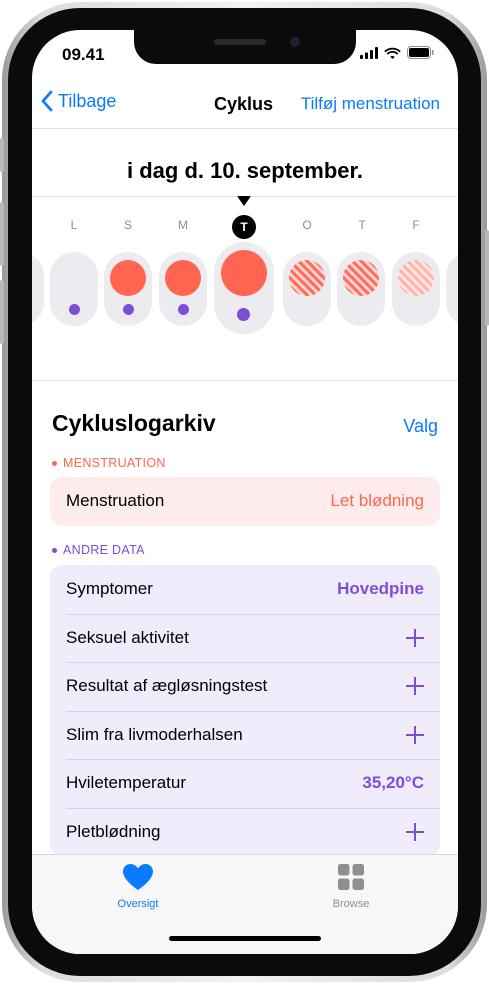  I want to click on options-button: Valg, so click(420, 426).